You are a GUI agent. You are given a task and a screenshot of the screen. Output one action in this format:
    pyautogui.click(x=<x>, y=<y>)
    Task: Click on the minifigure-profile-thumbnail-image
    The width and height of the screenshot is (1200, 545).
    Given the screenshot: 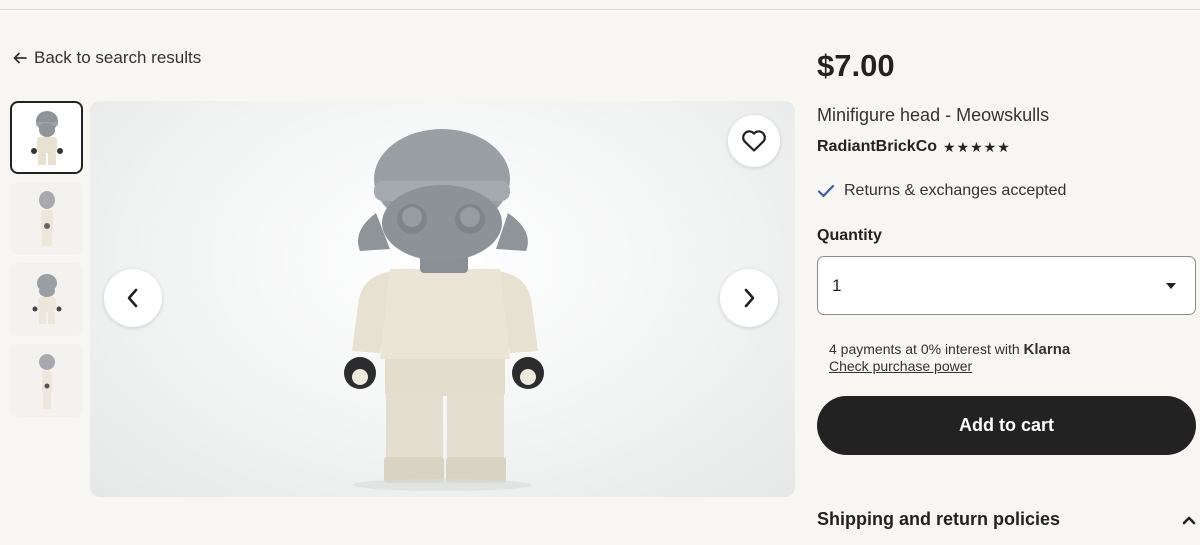 What is the action you would take?
    pyautogui.click(x=46, y=381)
    